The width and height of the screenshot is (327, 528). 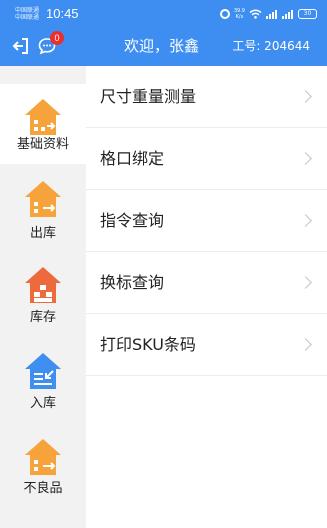 What do you see at coordinates (21, 46) in the screenshot?
I see `logout-icon` at bounding box center [21, 46].